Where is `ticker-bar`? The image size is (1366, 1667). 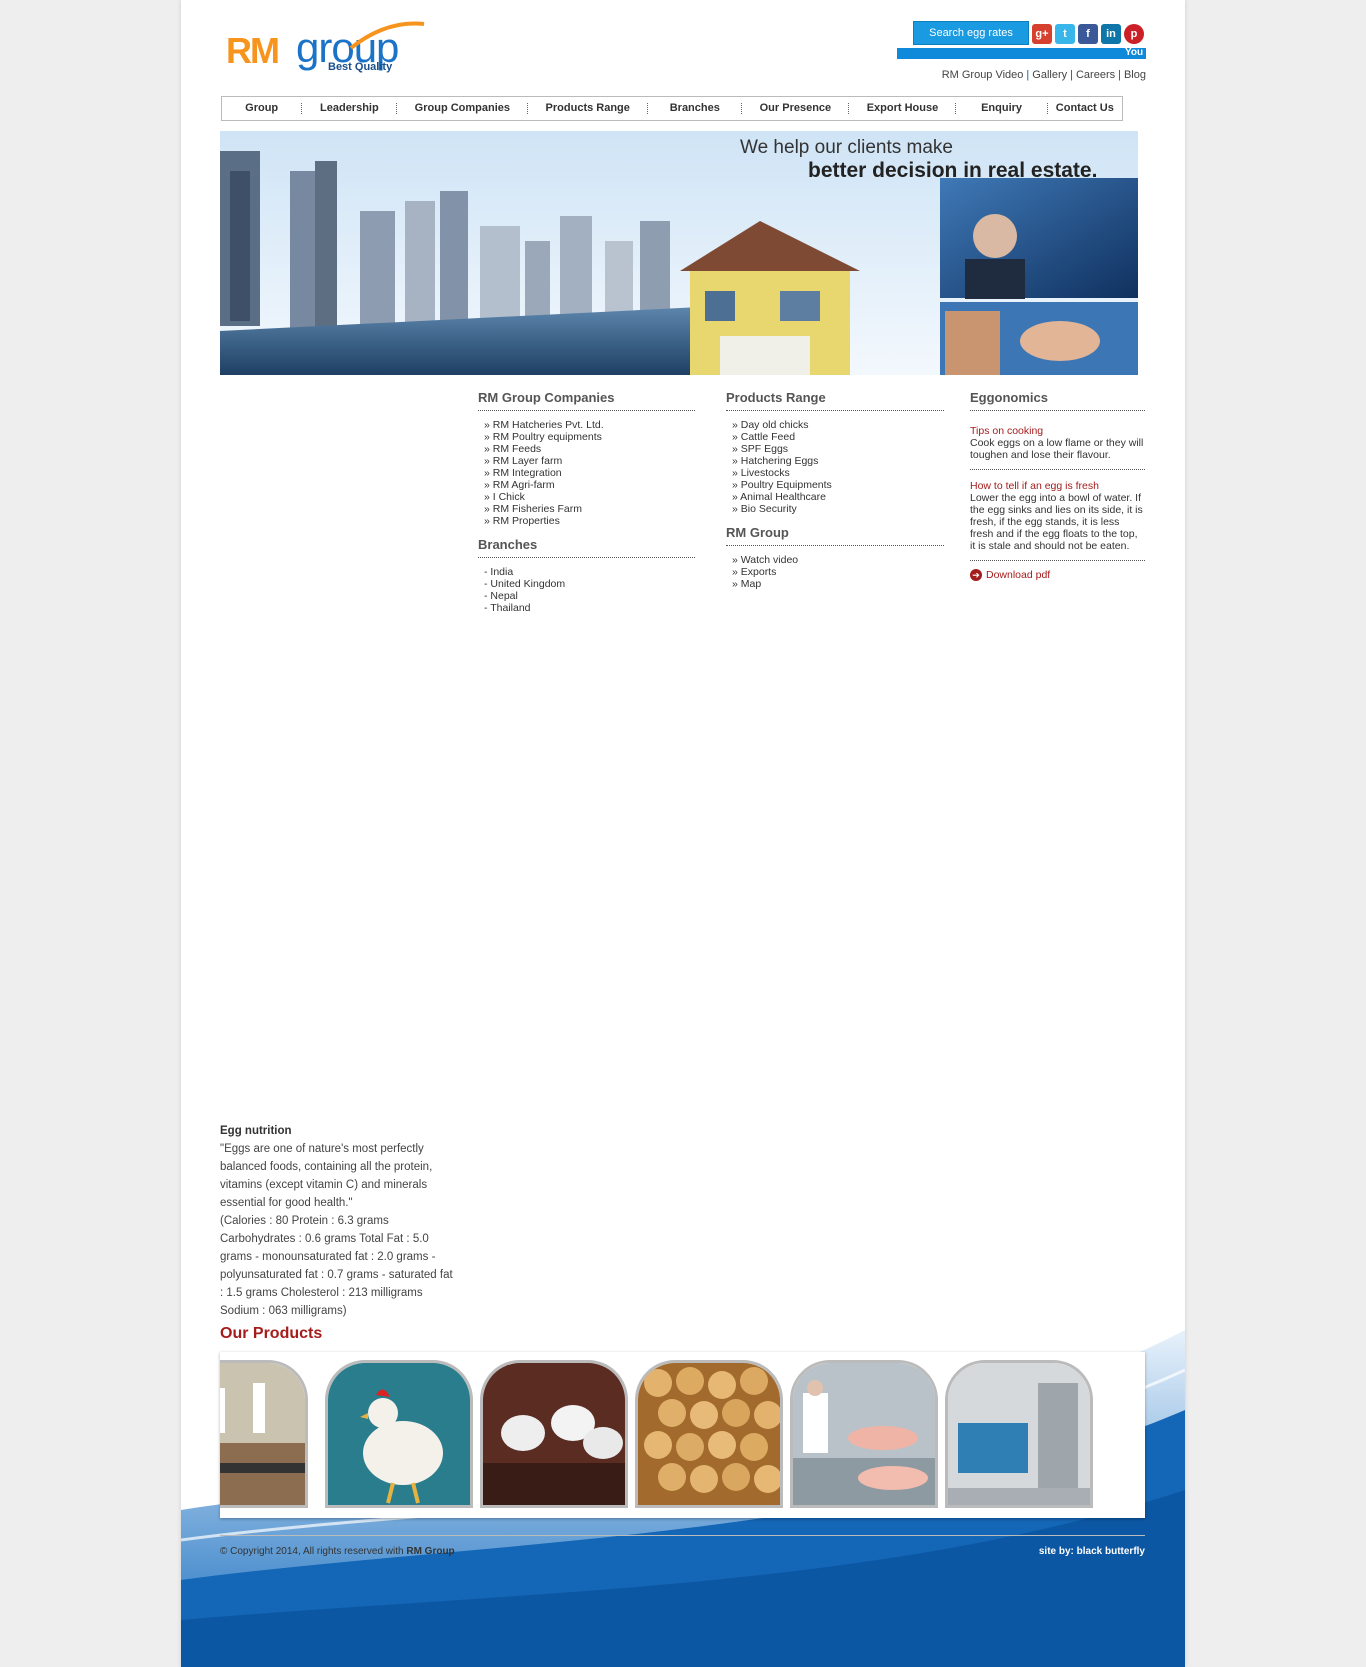
ticker-bar is located at coordinates (1021, 53).